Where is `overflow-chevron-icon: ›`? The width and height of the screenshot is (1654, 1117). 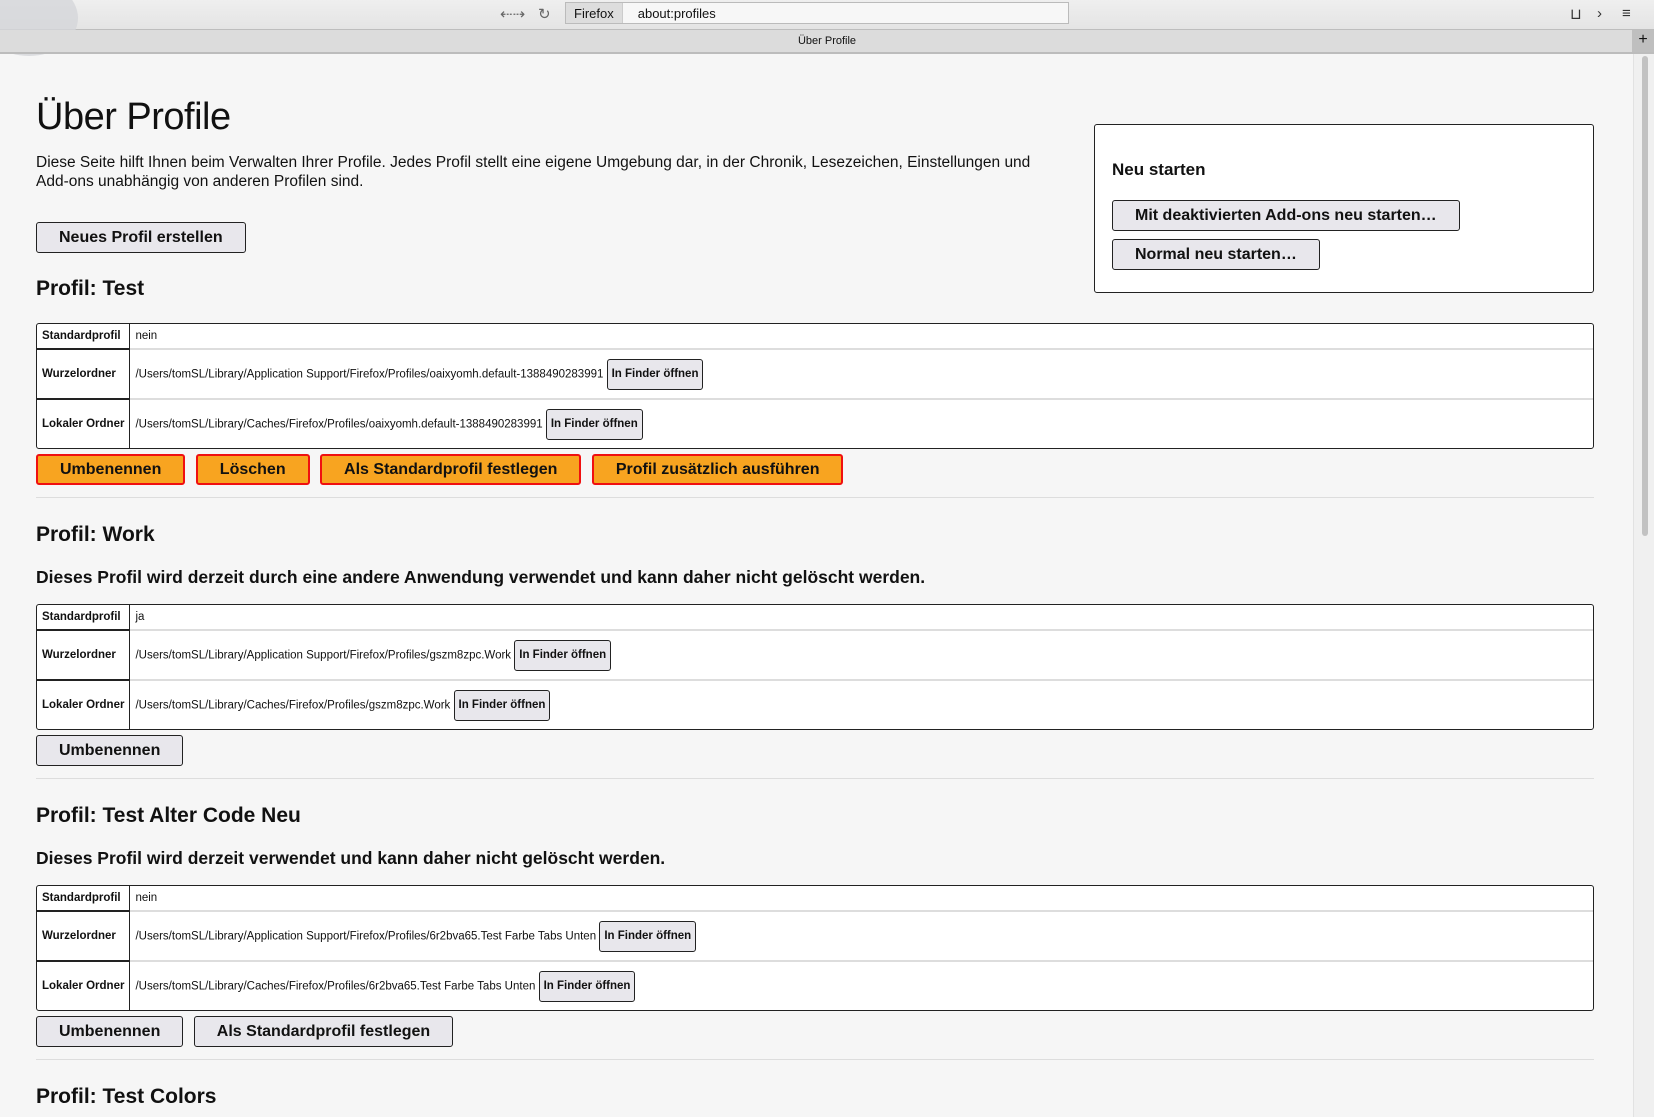 overflow-chevron-icon: › is located at coordinates (1599, 13).